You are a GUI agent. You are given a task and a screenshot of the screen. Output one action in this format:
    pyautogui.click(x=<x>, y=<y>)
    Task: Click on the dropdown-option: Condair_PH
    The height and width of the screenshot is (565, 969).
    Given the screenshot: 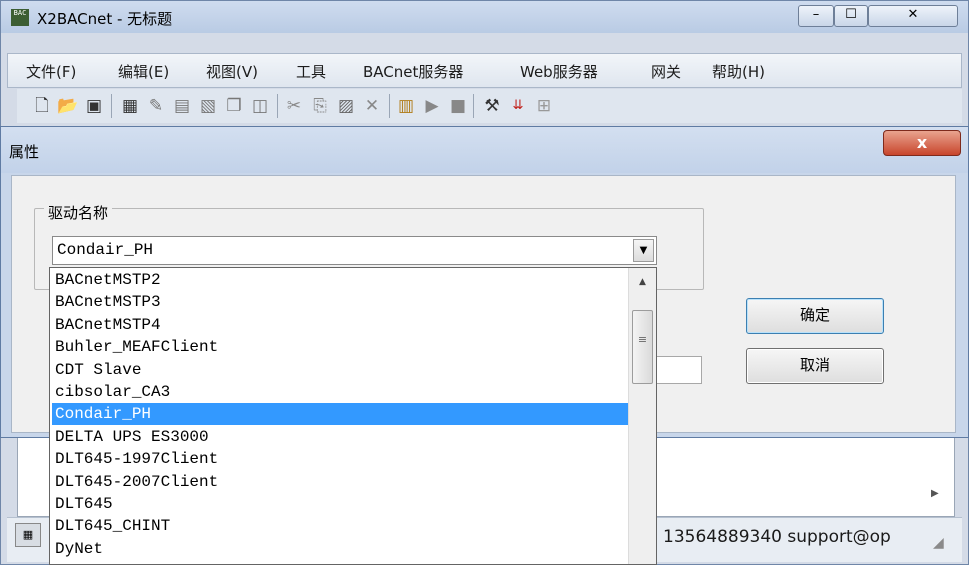 What is the action you would take?
    pyautogui.click(x=341, y=414)
    